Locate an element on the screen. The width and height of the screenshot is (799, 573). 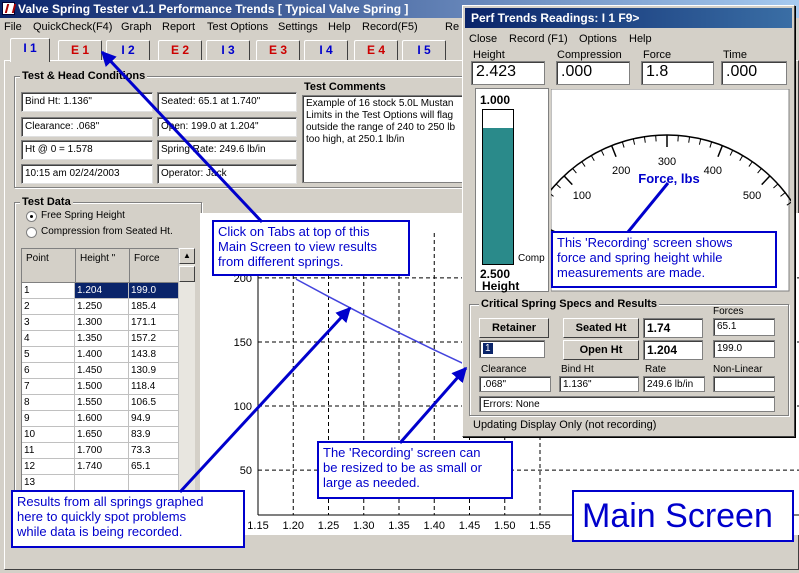
open-force-value: 199.0 is located at coordinates (744, 349).